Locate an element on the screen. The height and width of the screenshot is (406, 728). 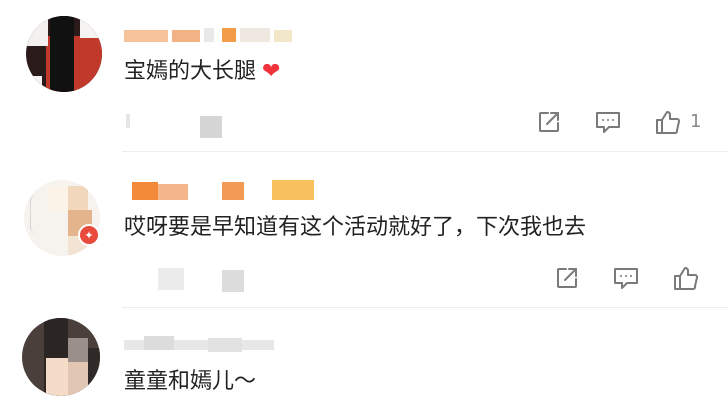
comment-text: 宝嫣的大长腿 is located at coordinates (190, 71).